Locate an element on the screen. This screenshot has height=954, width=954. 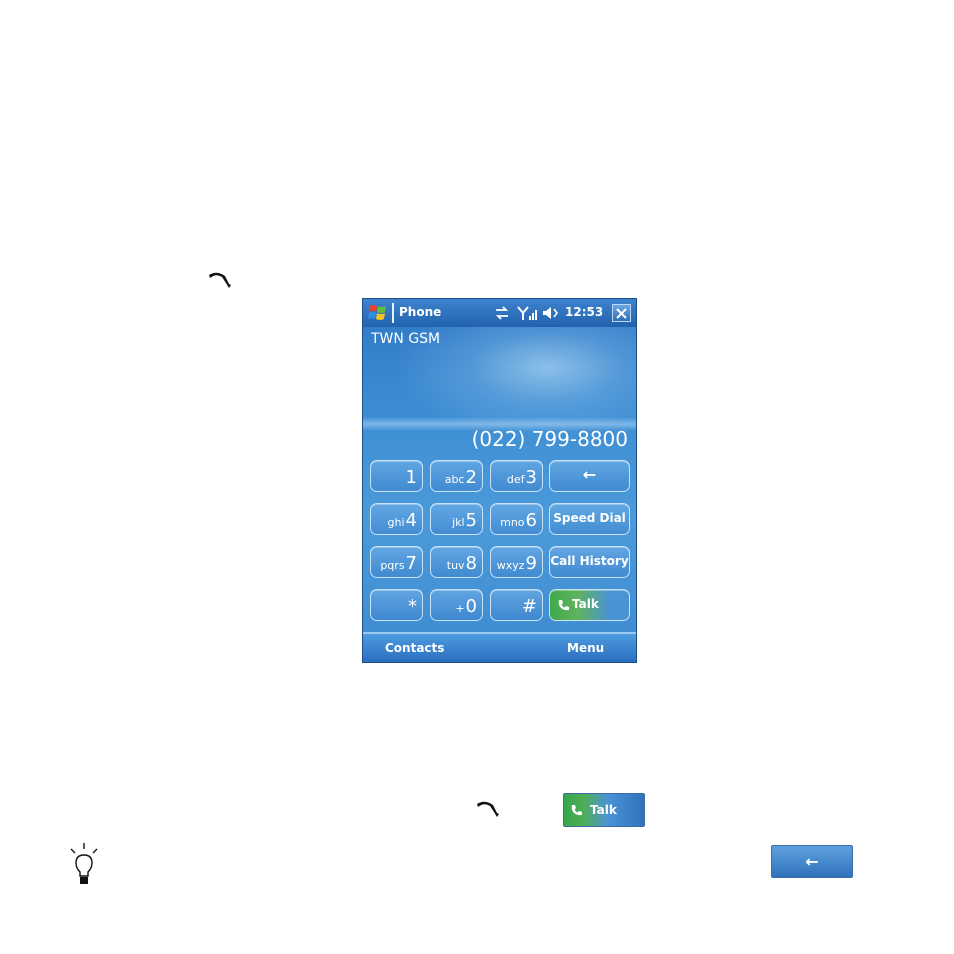
dialed-number: (022) 799-8800 is located at coordinates (549, 439).